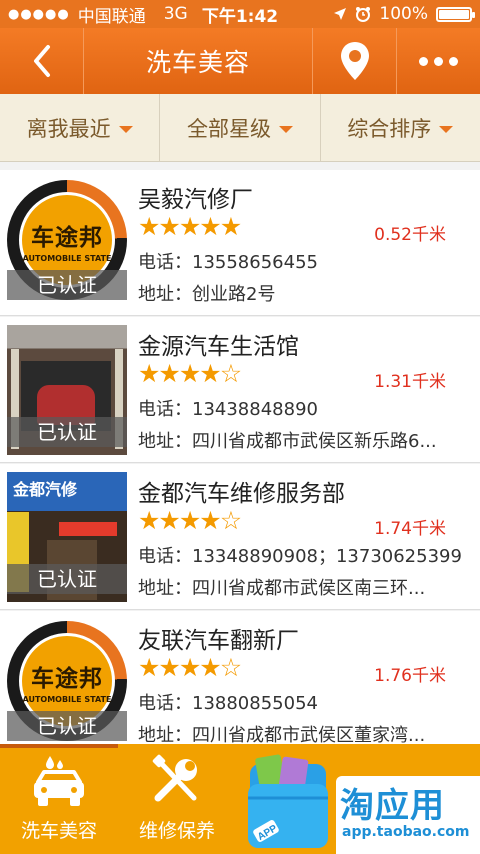  I want to click on filter-distance: 离我最近, so click(80, 127).